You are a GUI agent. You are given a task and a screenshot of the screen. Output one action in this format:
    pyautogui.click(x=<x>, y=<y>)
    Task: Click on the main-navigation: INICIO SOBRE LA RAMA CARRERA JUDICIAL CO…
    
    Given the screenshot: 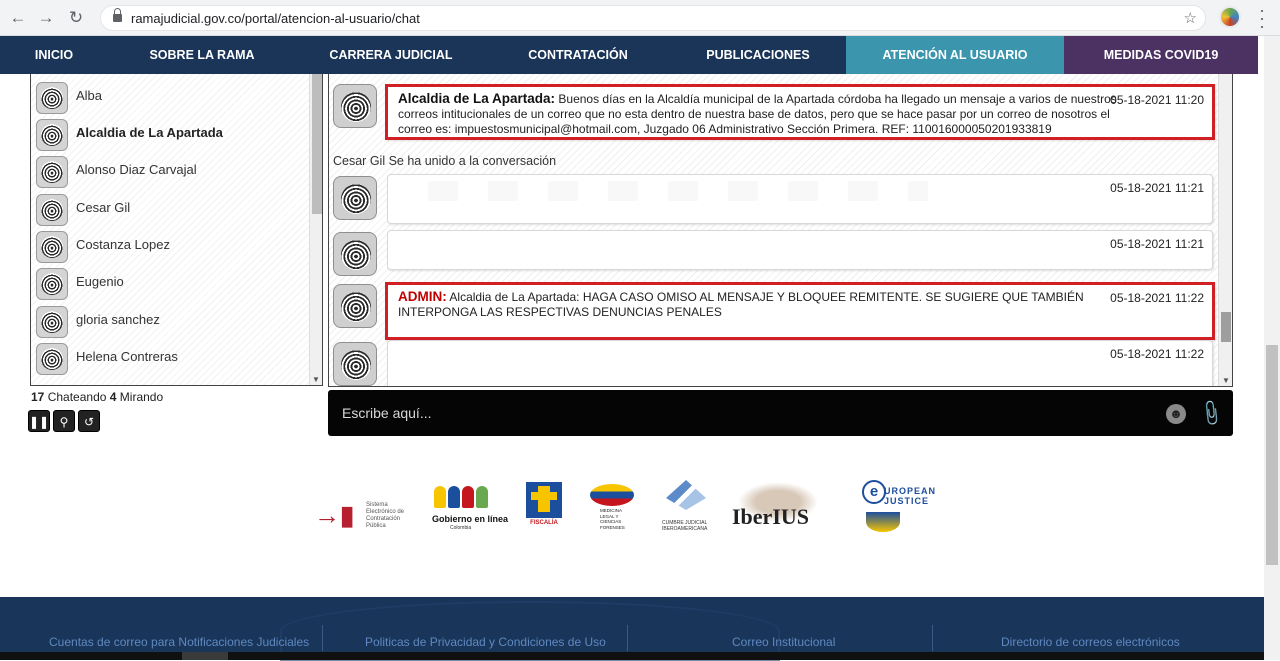 What is the action you would take?
    pyautogui.click(x=629, y=55)
    